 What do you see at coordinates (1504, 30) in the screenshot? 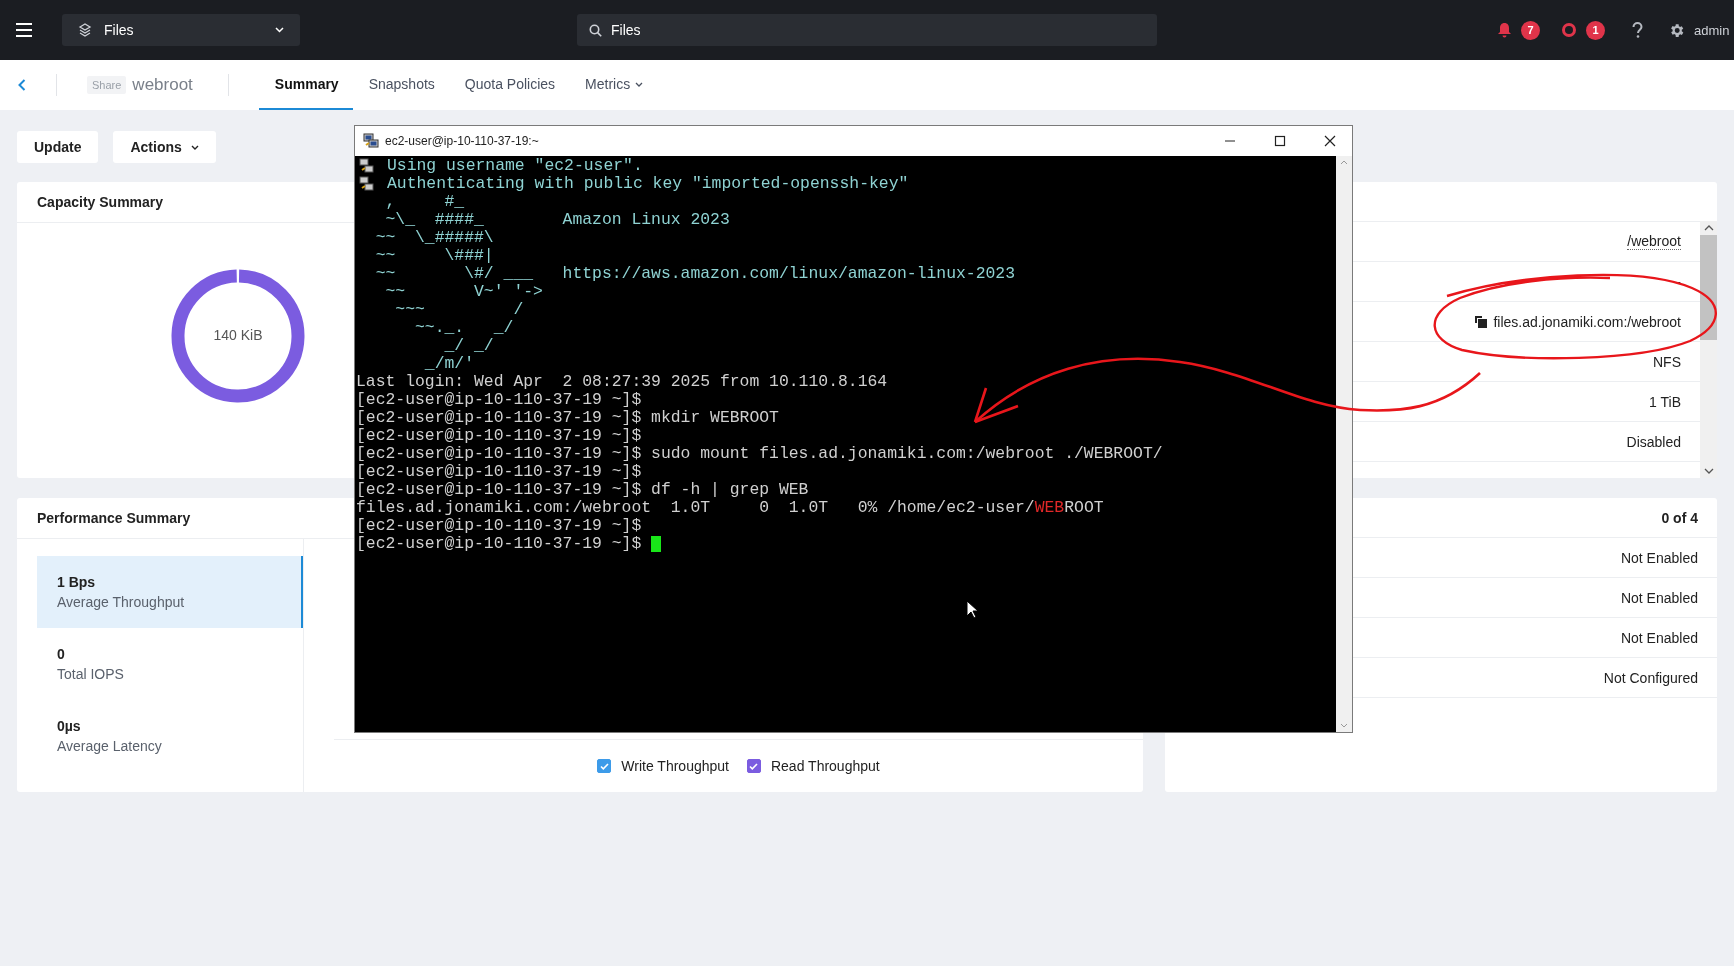
I see `bell-icon` at bounding box center [1504, 30].